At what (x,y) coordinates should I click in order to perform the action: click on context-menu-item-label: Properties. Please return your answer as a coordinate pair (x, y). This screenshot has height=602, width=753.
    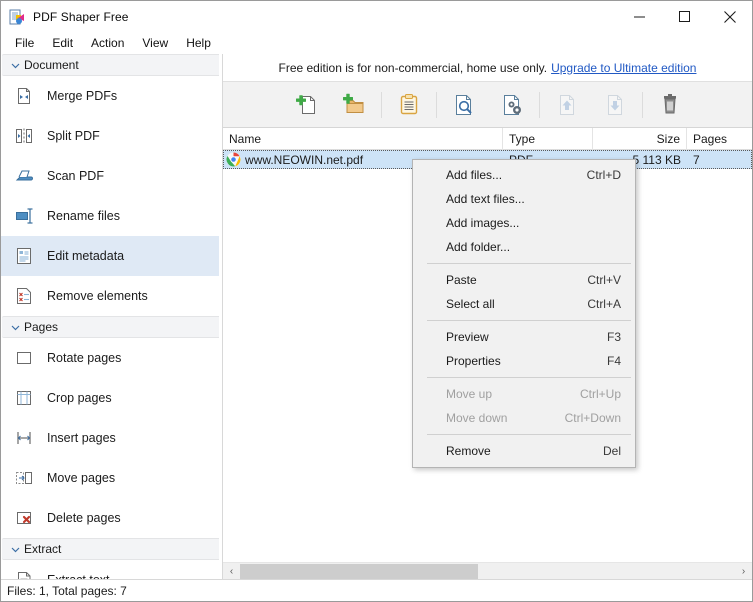
    Looking at the image, I should click on (473, 361).